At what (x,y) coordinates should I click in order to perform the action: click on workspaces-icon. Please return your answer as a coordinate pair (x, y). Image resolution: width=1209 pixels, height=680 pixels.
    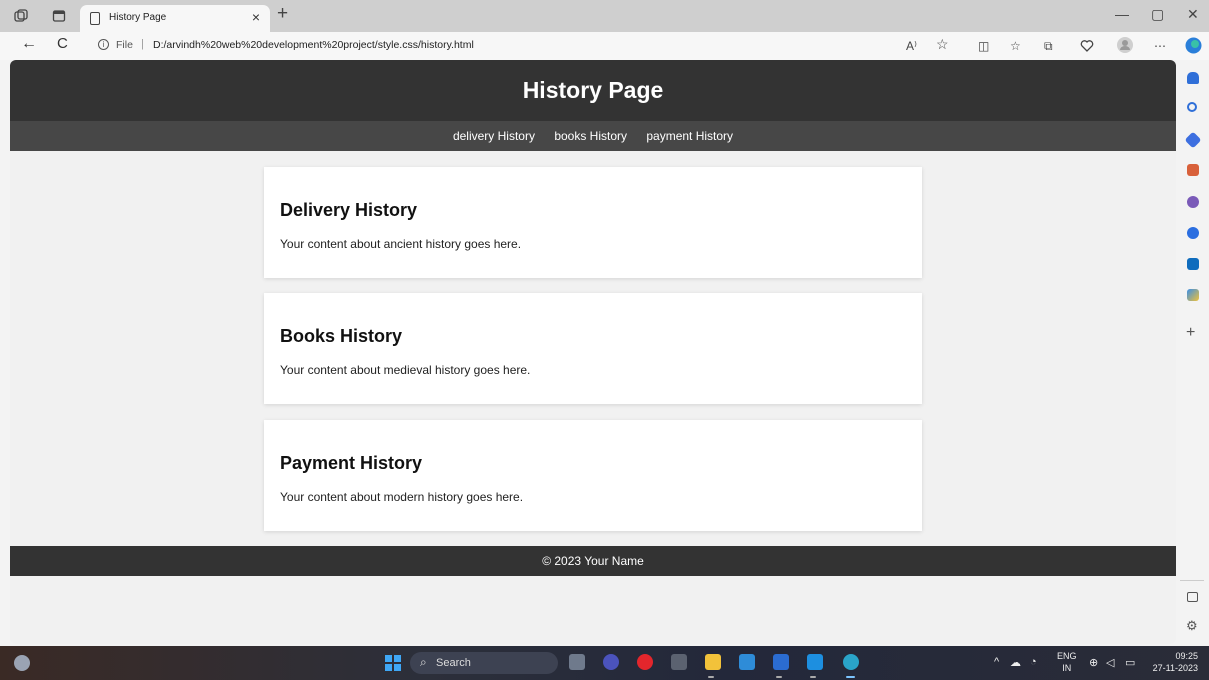
    Looking at the image, I should click on (21, 16).